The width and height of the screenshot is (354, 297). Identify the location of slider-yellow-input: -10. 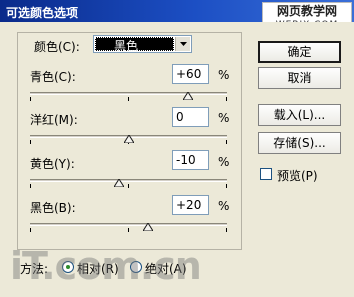
(190, 160).